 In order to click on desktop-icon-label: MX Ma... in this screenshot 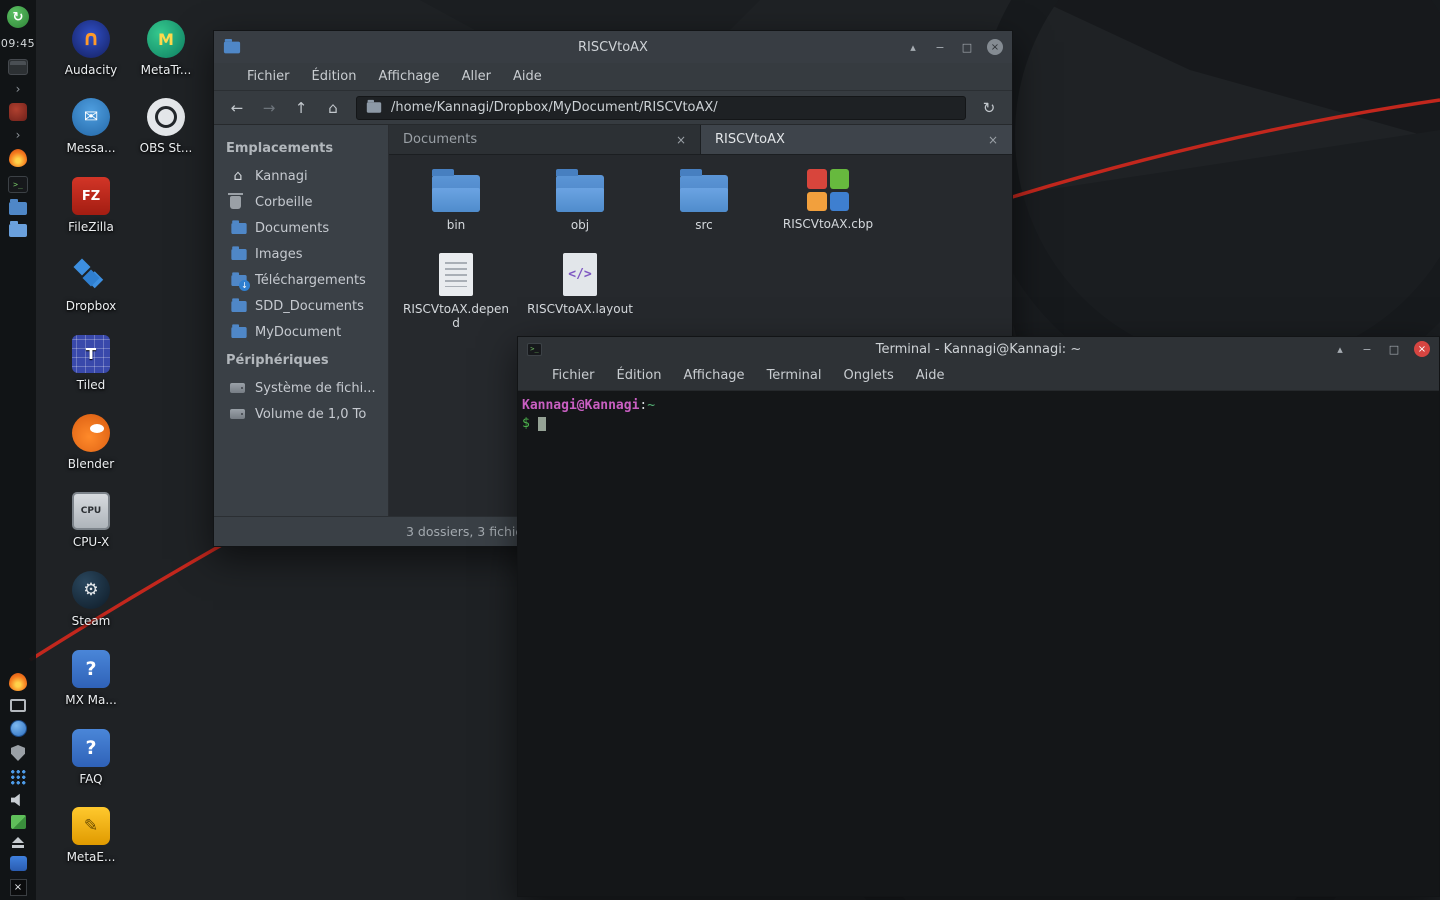, I will do `click(91, 700)`.